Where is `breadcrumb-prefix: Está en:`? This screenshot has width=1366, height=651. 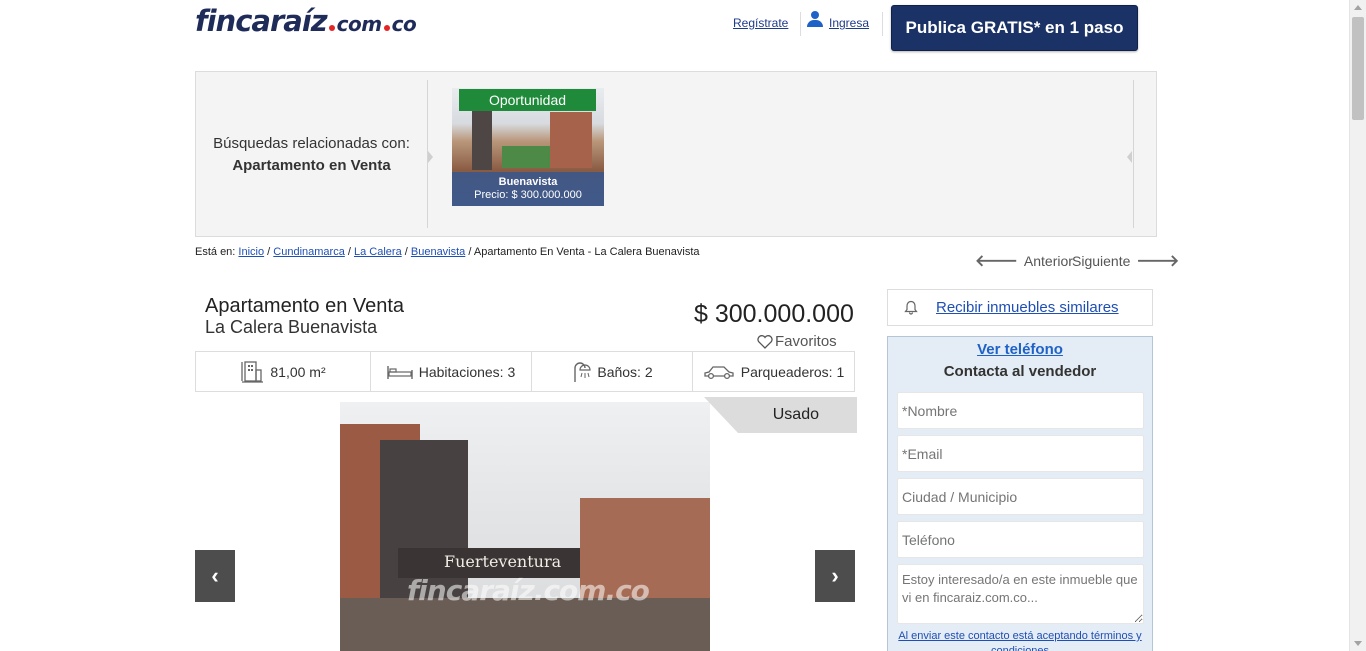
breadcrumb-prefix: Está en: is located at coordinates (215, 252).